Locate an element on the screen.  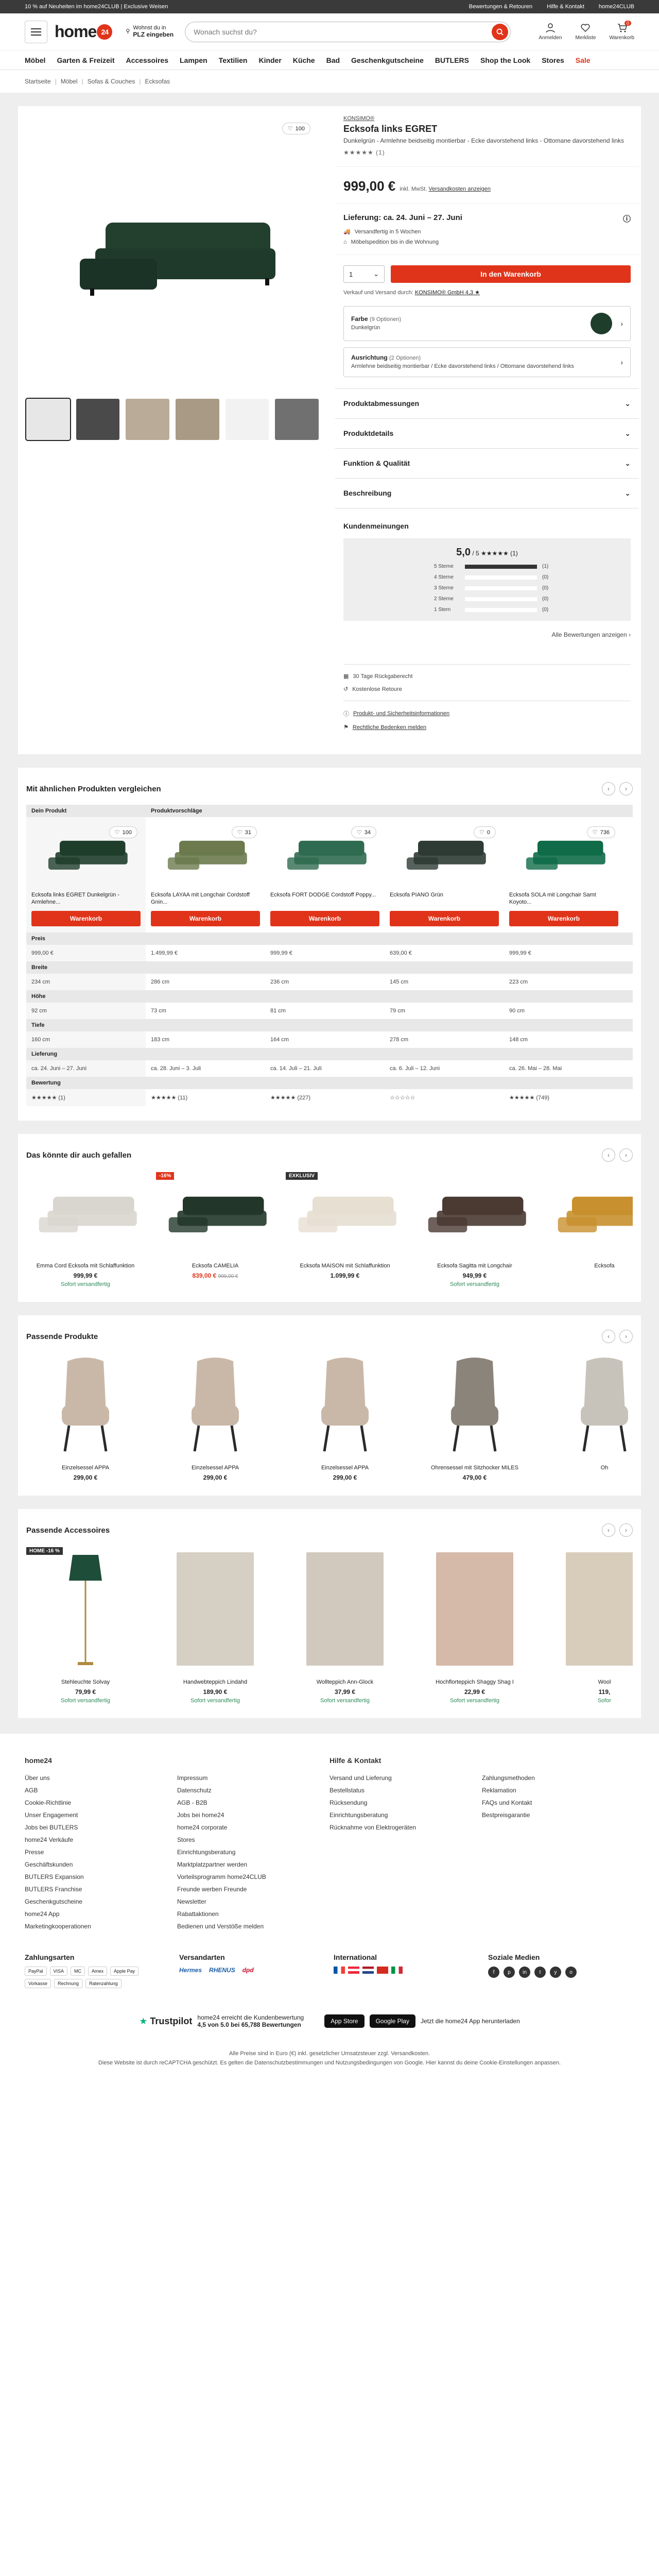
footer-link: Presse is located at coordinates (101, 1852).